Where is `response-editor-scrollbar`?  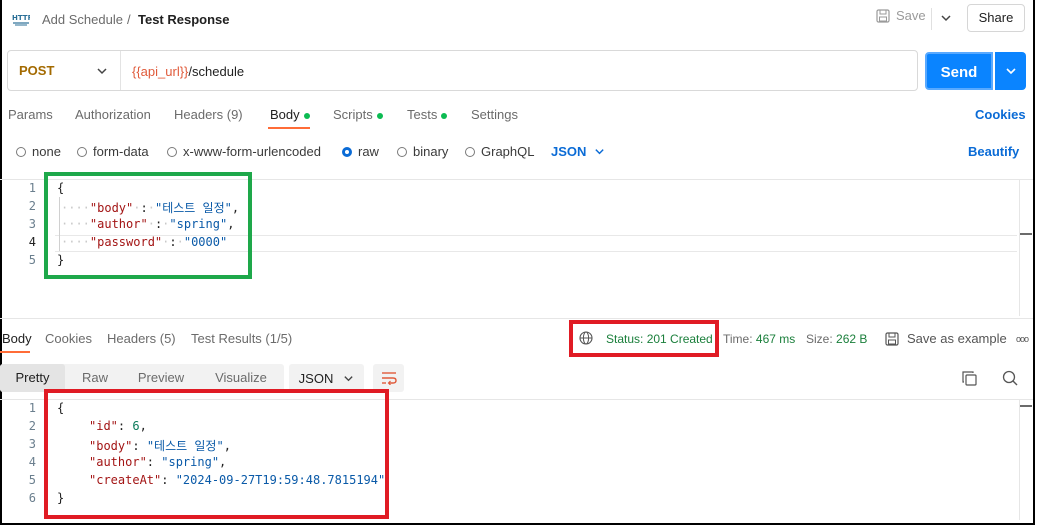
response-editor-scrollbar is located at coordinates (1019, 460).